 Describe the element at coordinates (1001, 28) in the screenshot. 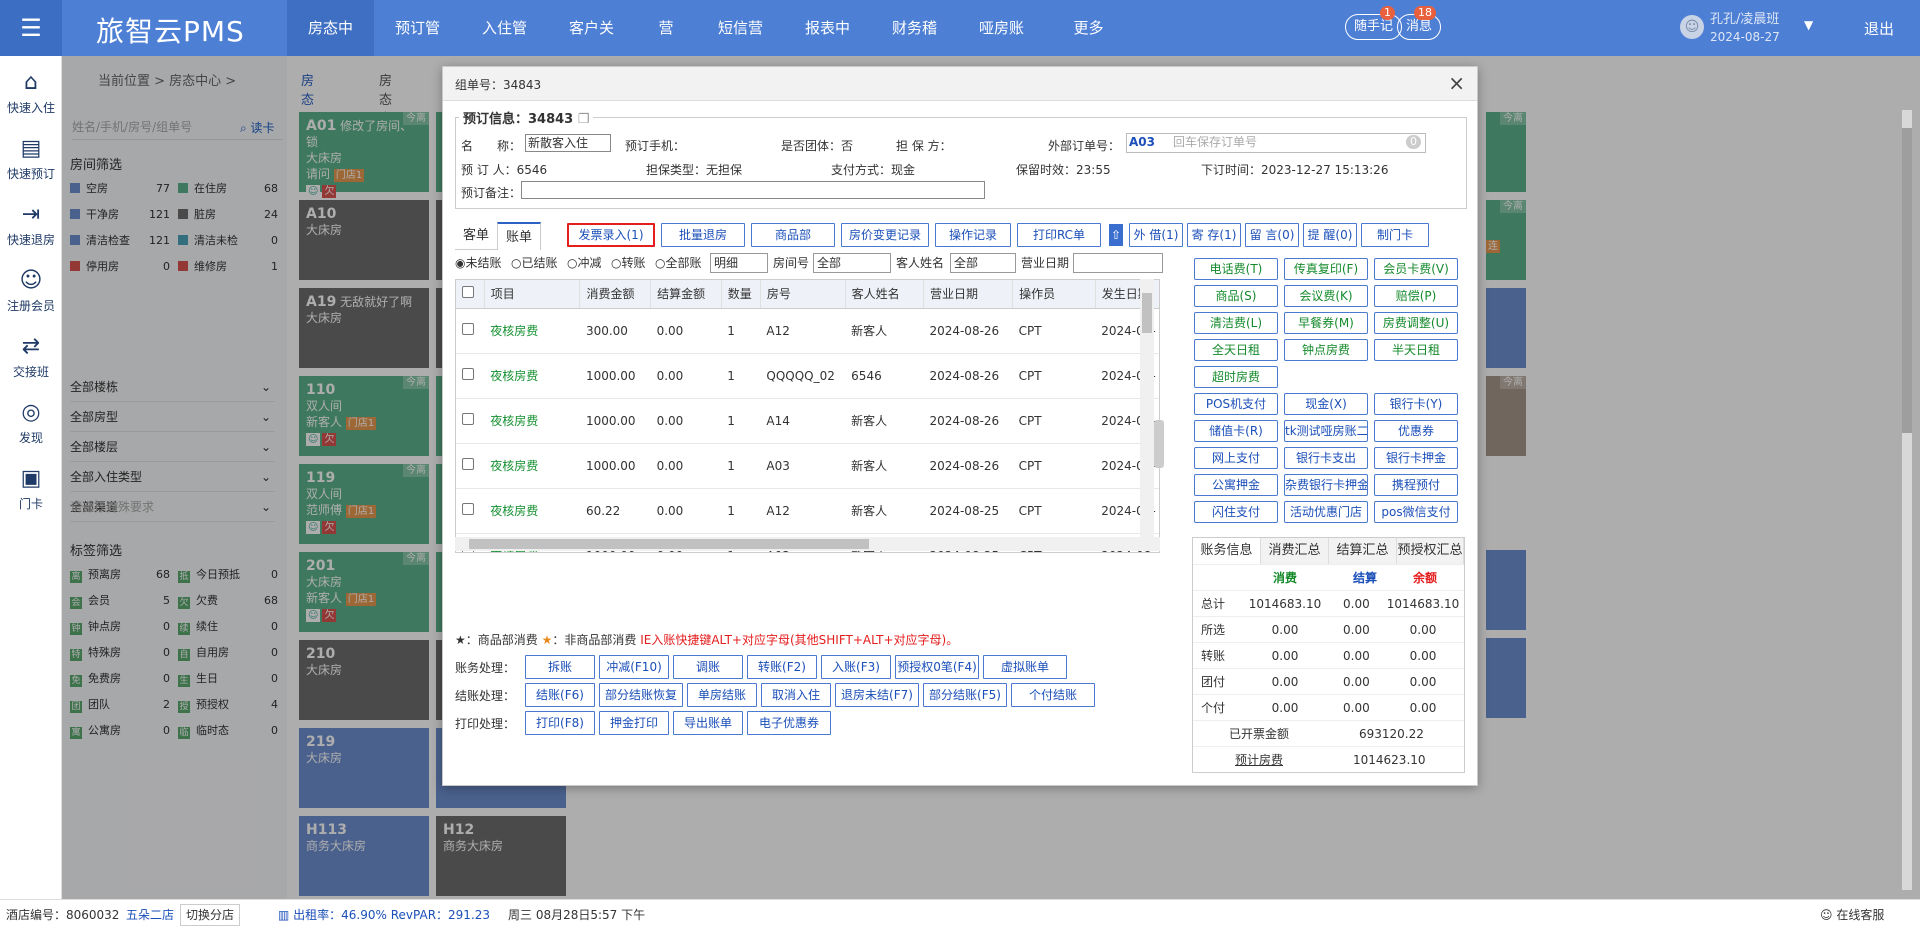

I see `nav-item: 哑房账` at that location.